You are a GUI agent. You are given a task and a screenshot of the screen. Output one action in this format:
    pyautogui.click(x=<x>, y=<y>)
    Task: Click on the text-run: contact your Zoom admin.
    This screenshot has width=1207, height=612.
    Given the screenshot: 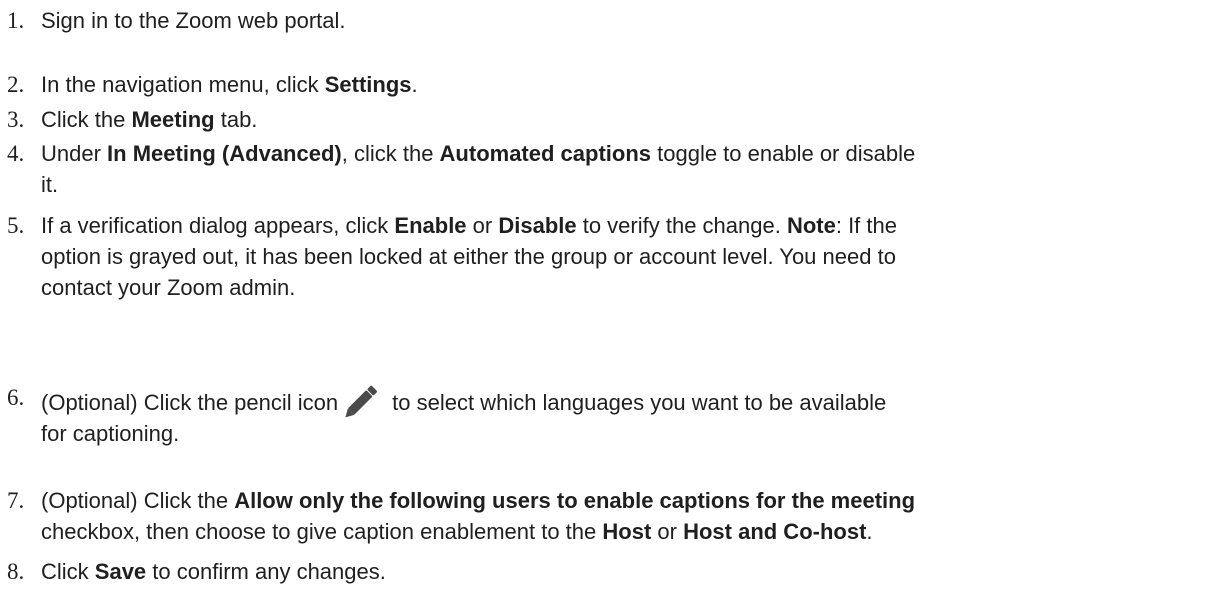 What is the action you would take?
    pyautogui.click(x=168, y=287)
    